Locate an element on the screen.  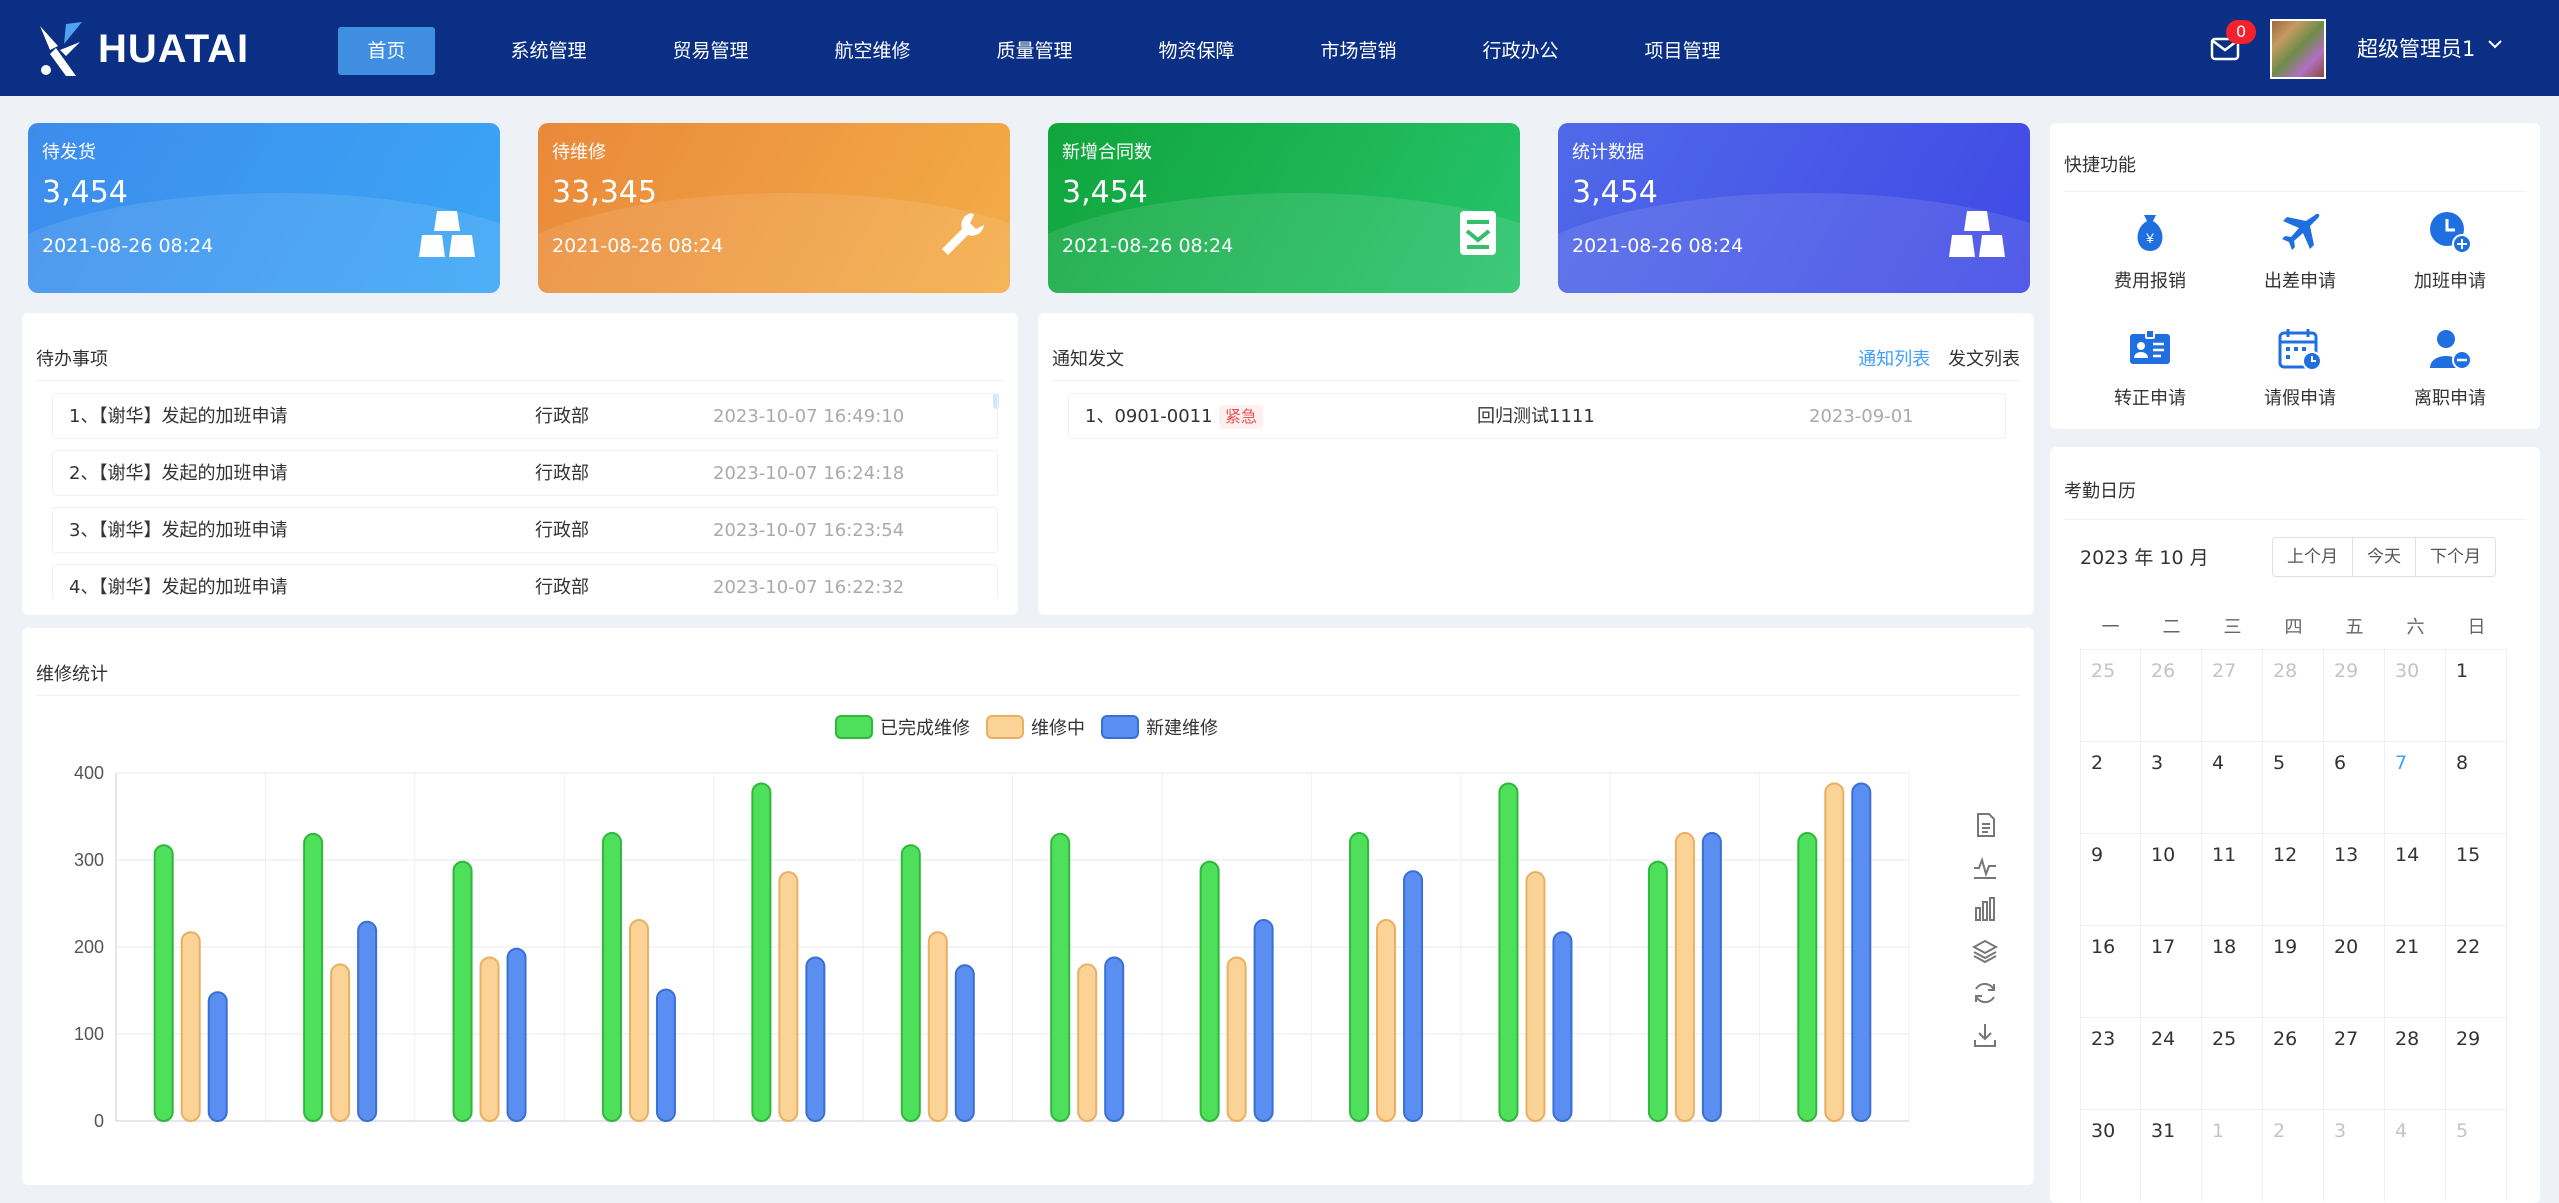
calendar-day: 14 is located at coordinates (2415, 879).